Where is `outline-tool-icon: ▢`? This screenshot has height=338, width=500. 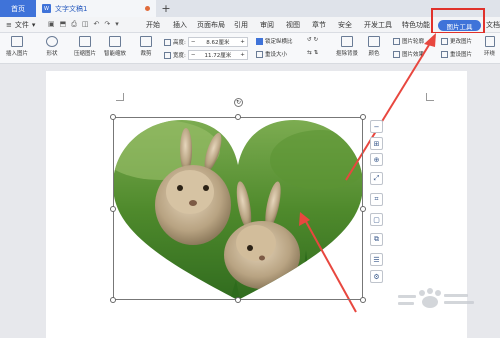
outline-tool-icon: ▢ is located at coordinates (376, 219).